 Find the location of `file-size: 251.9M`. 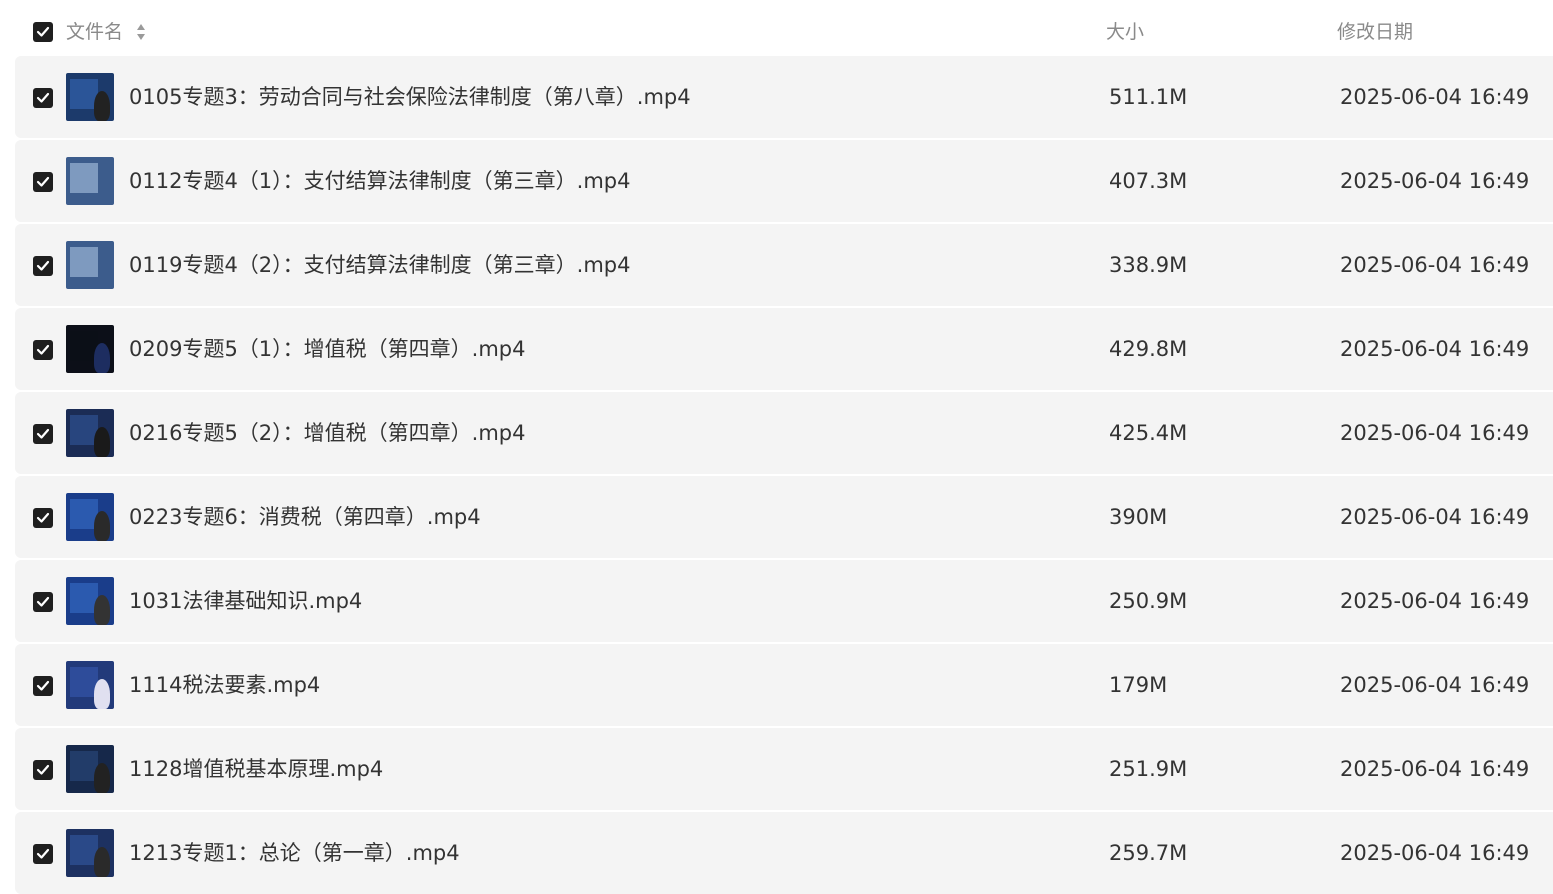

file-size: 251.9M is located at coordinates (1148, 769).